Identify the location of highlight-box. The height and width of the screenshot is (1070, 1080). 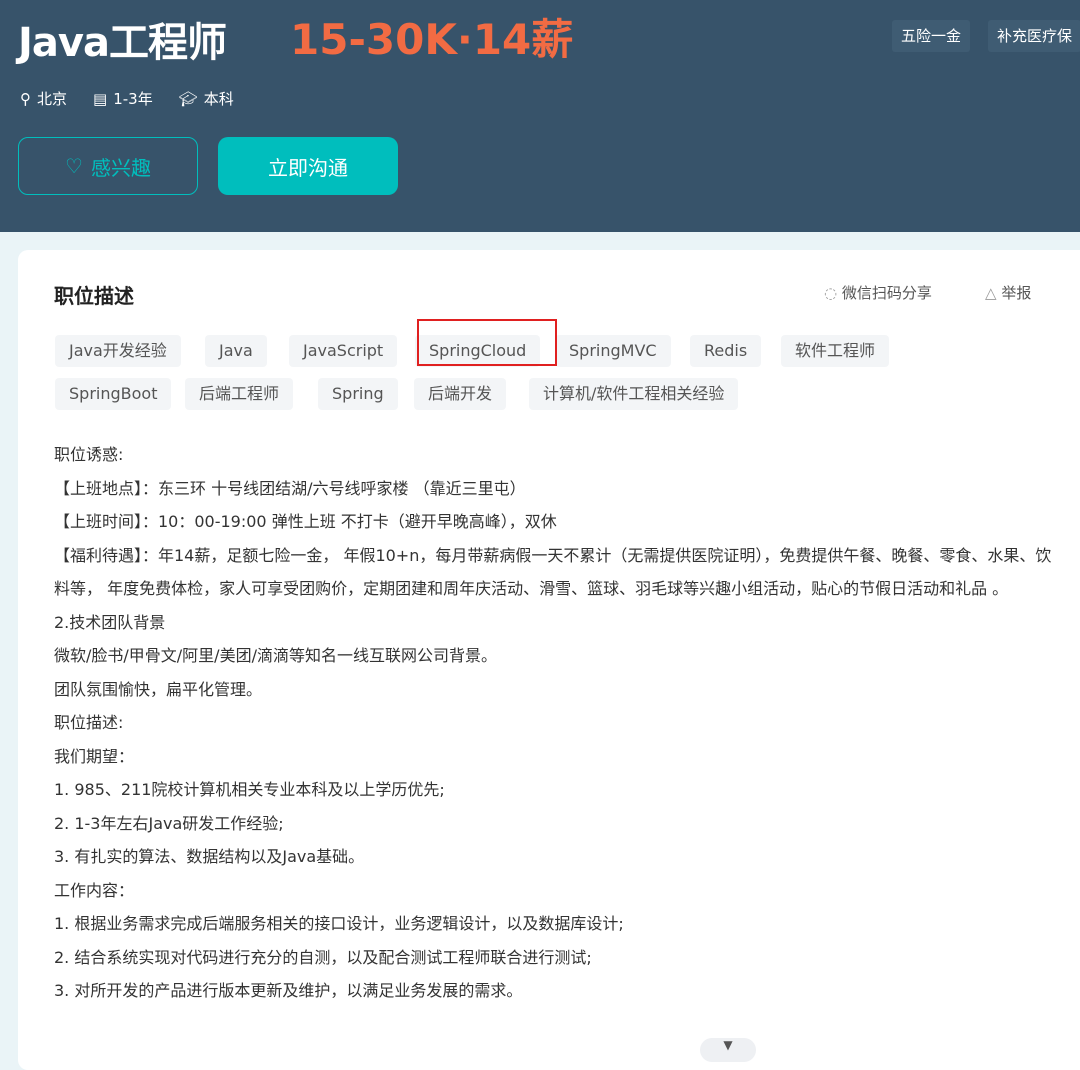
(487, 342).